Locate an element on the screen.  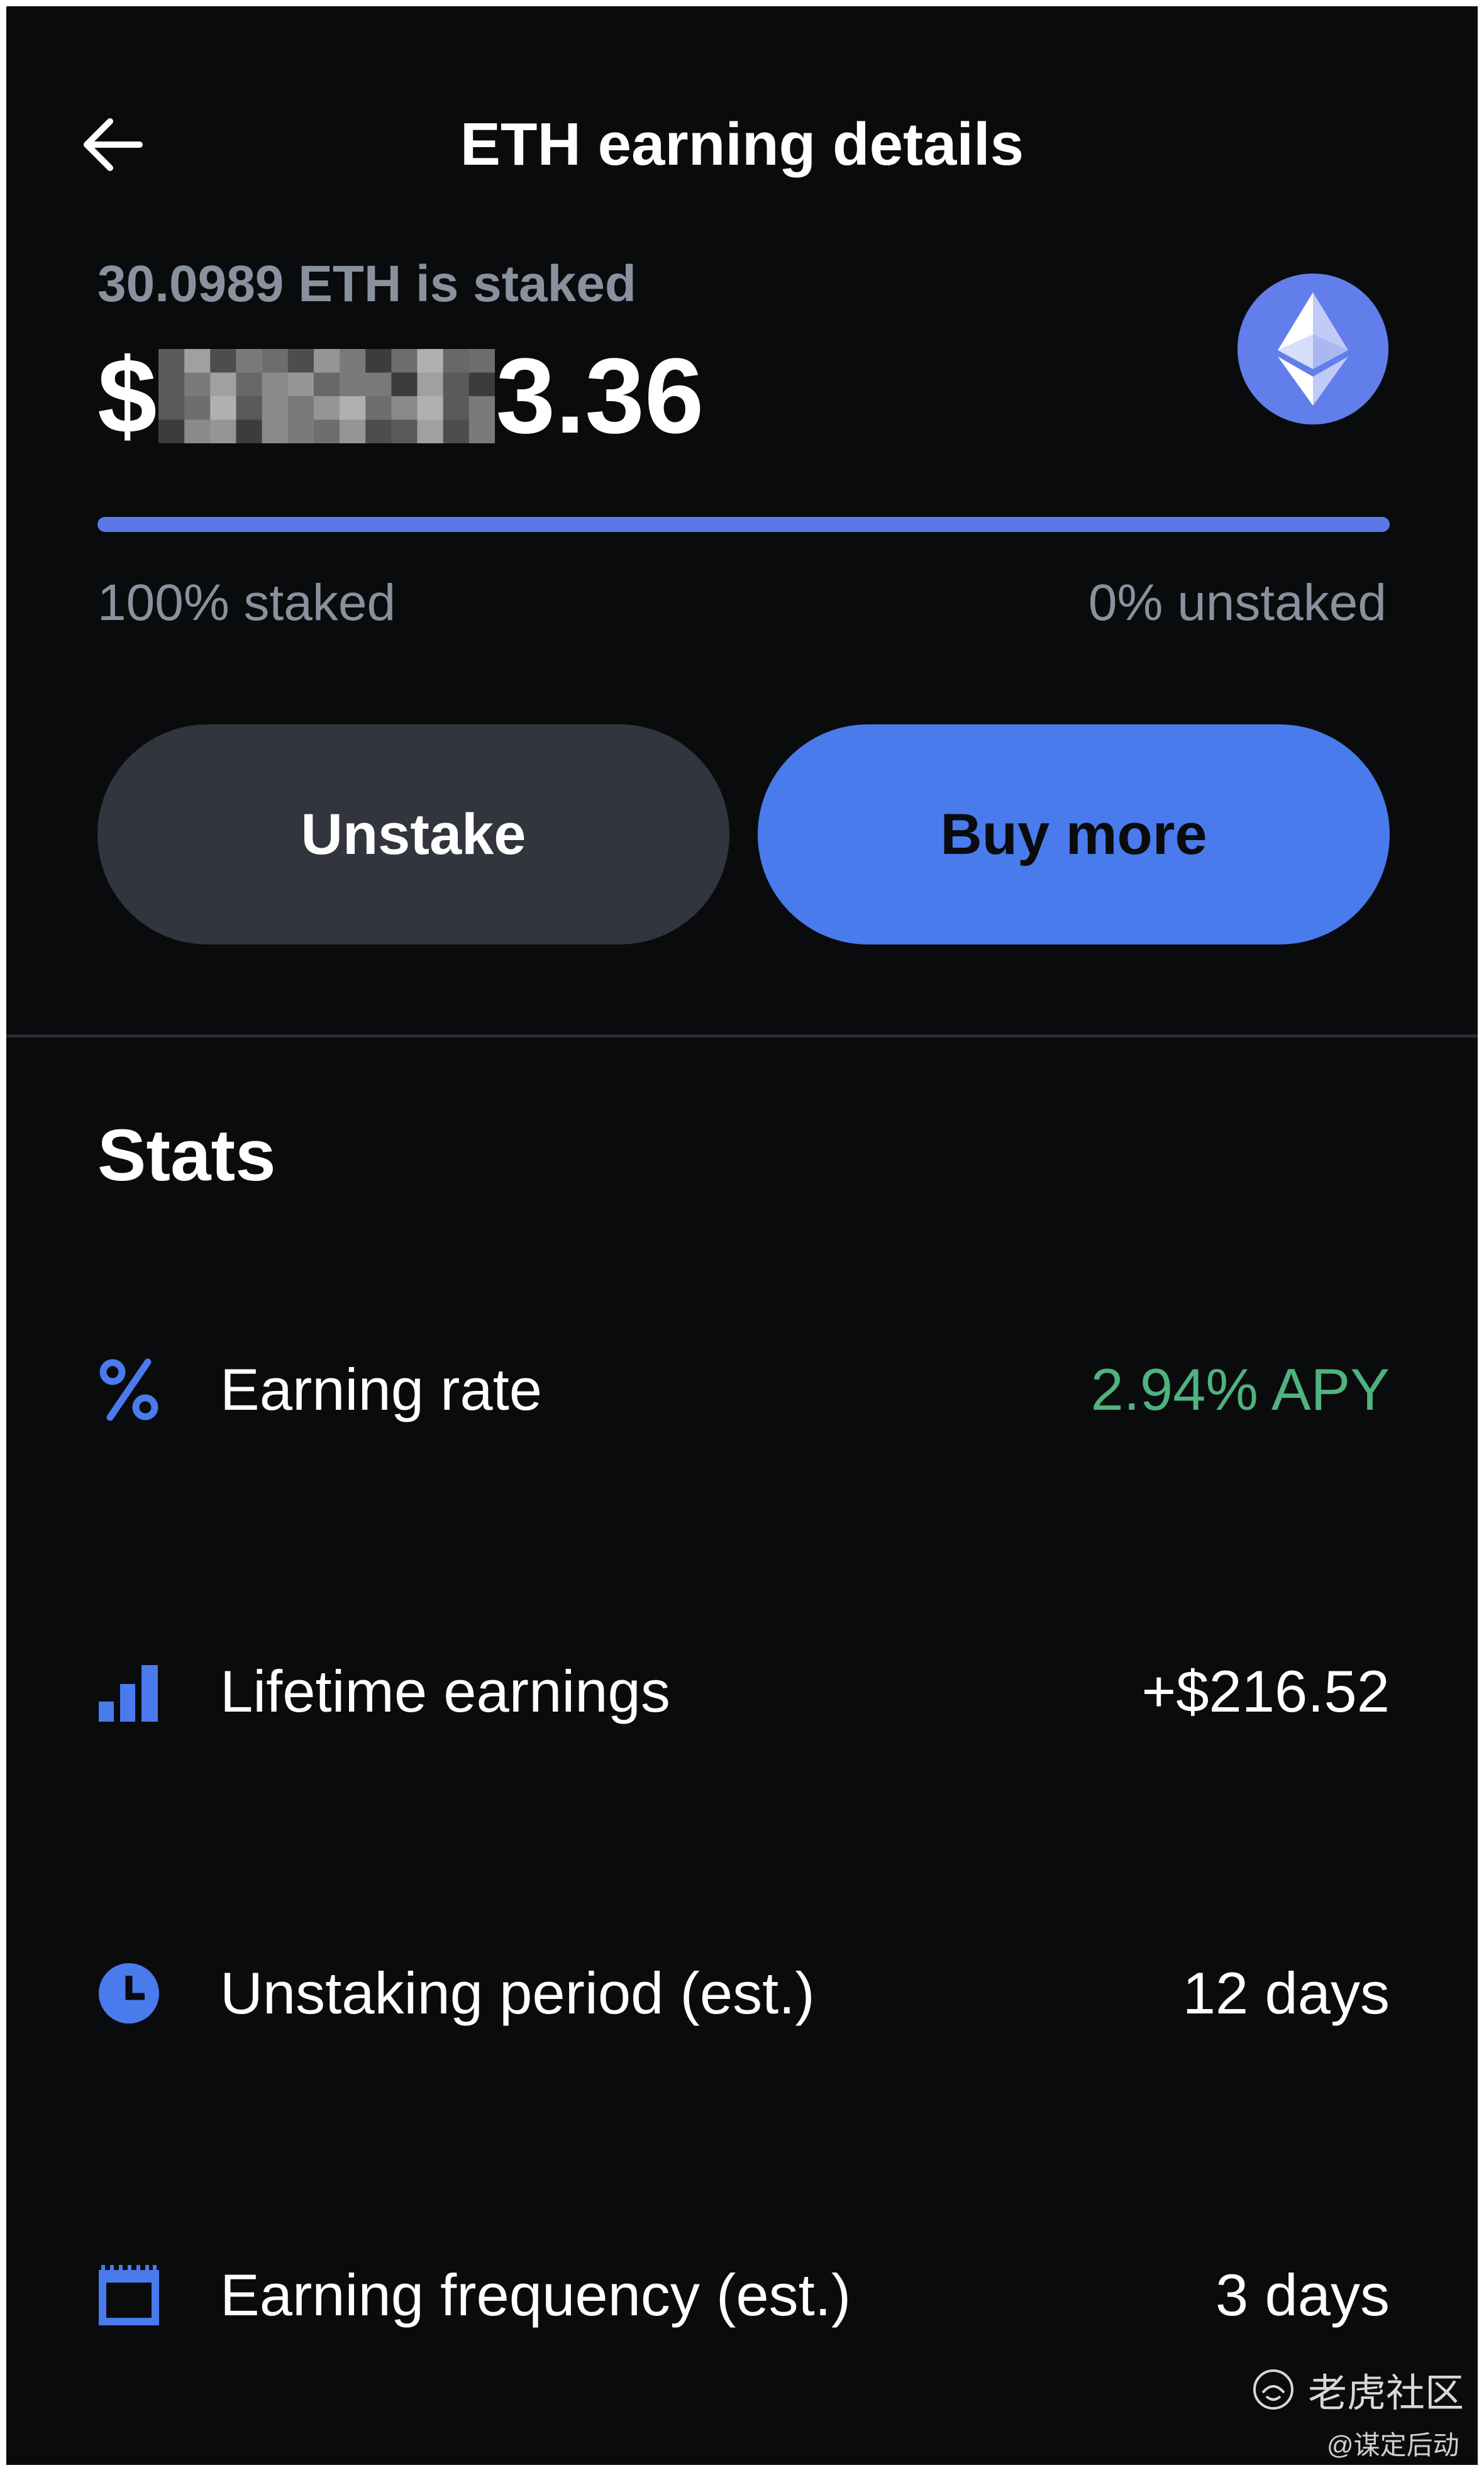
stat-row-lifetime-earnings: Lifetime earnings +$216.52 is located at coordinates (743, 1691).